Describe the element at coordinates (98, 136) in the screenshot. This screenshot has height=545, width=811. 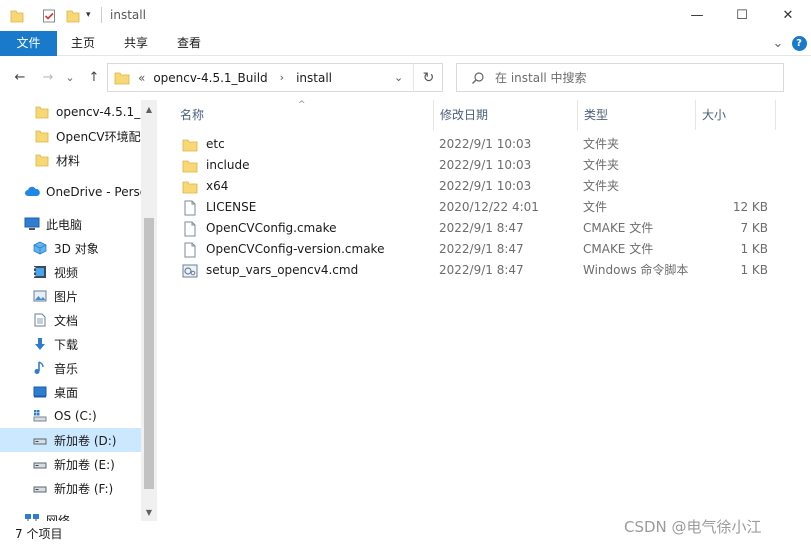
I see `sidebar-item-label: OpenCV环境配` at that location.